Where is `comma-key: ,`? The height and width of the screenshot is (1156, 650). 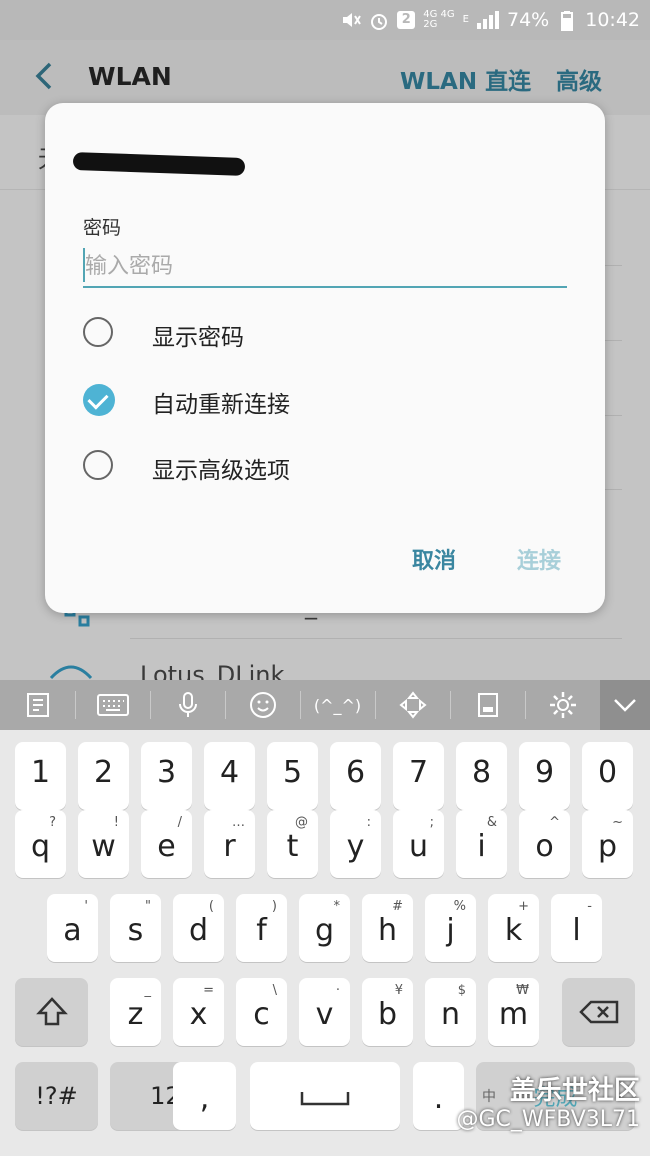 comma-key: , is located at coordinates (204, 1096).